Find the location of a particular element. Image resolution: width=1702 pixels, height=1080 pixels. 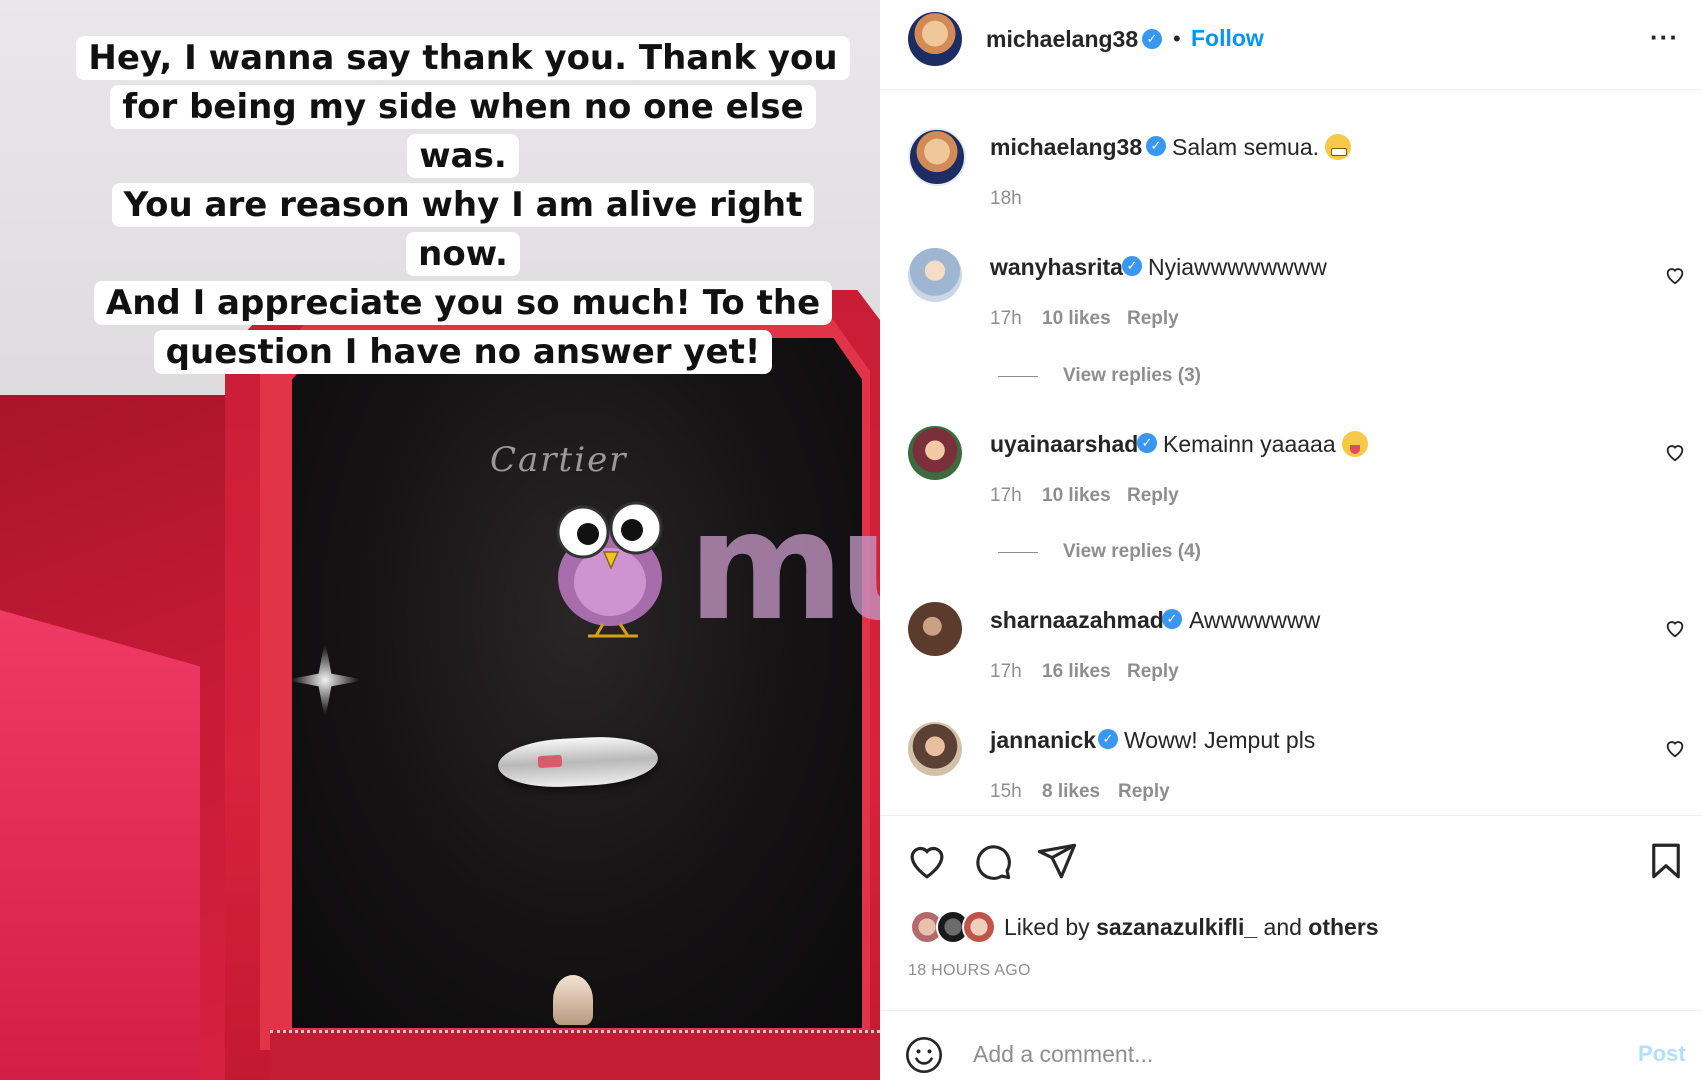

comment-time: 15h is located at coordinates (1006, 791).